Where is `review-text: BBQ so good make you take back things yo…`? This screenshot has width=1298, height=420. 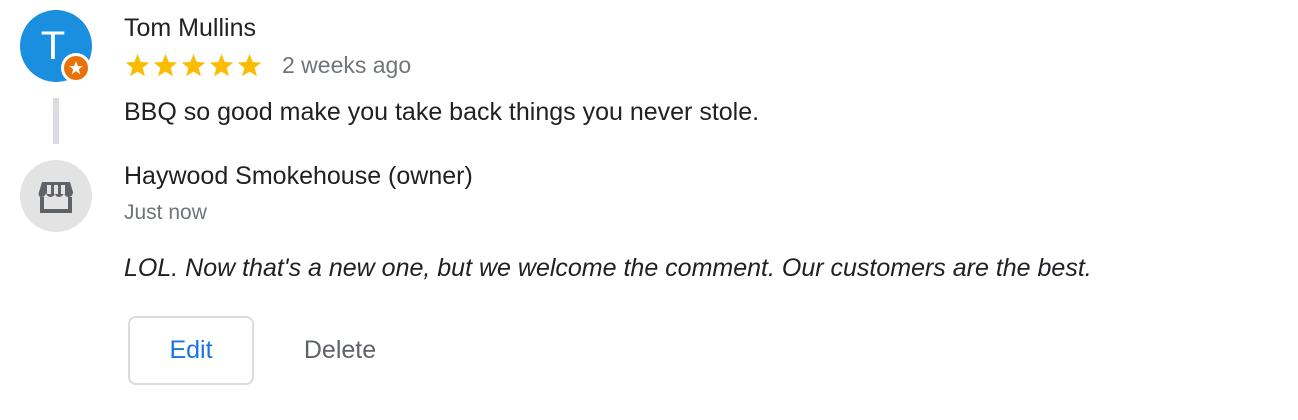
review-text: BBQ so good make you take back things yo… is located at coordinates (442, 112).